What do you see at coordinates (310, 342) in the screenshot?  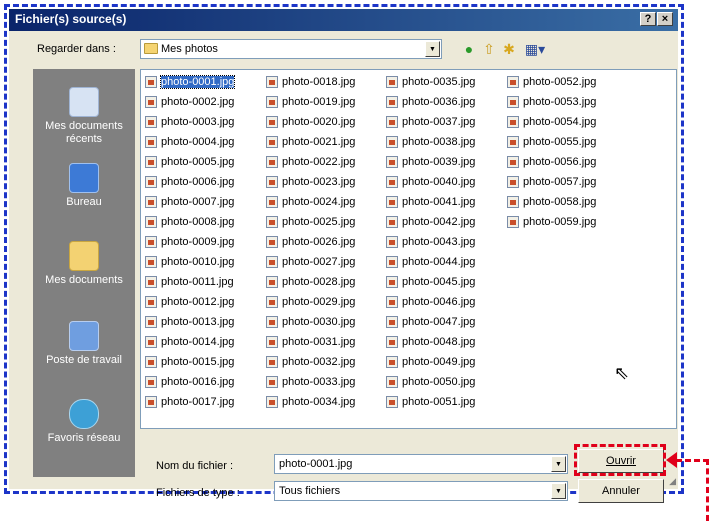 I see `file-item: photo-0031.jpg` at bounding box center [310, 342].